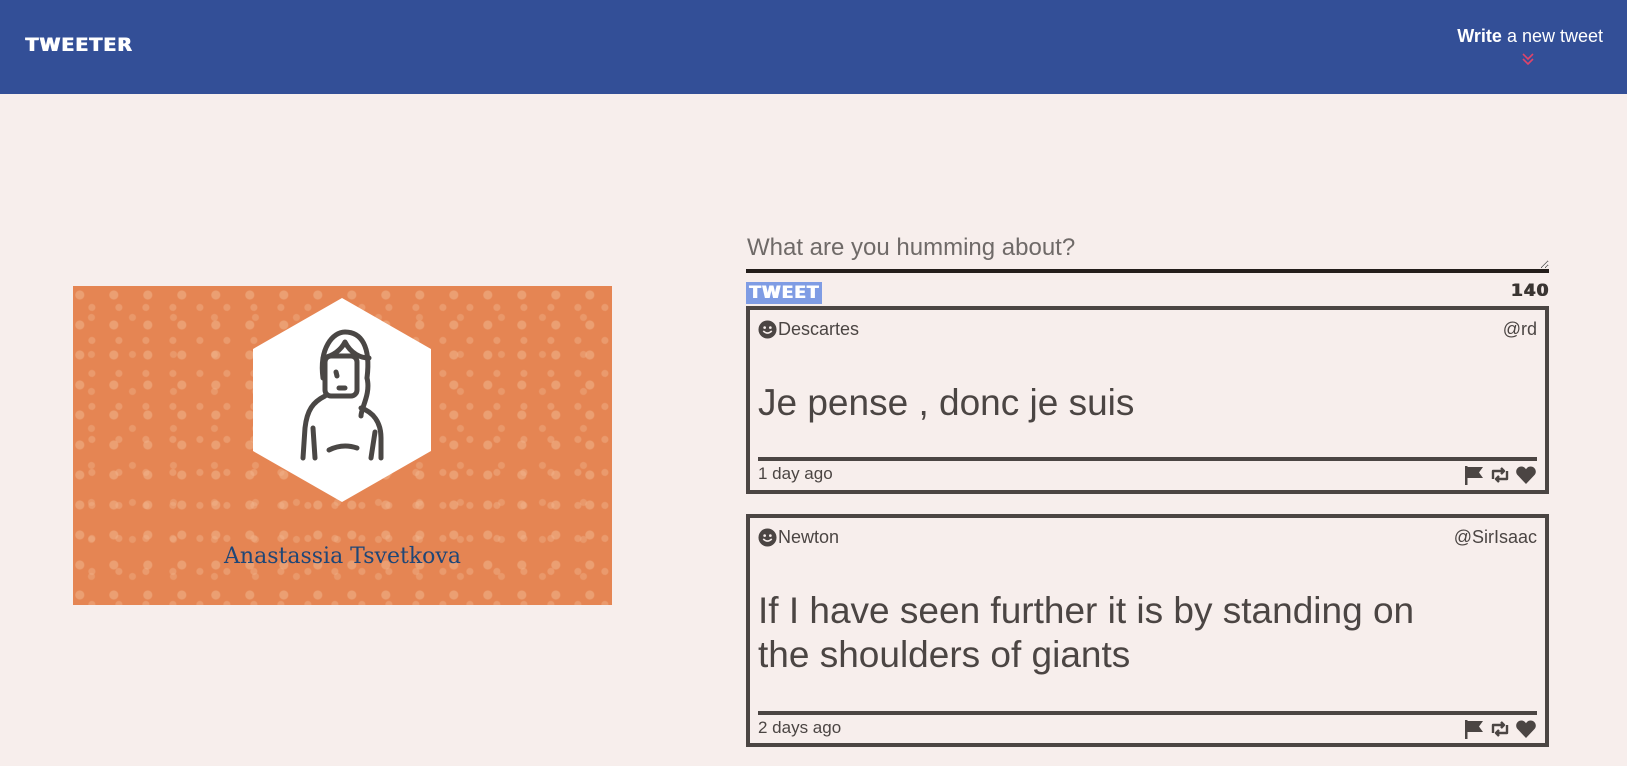  I want to click on double-chevron-down-icon, so click(1528, 59).